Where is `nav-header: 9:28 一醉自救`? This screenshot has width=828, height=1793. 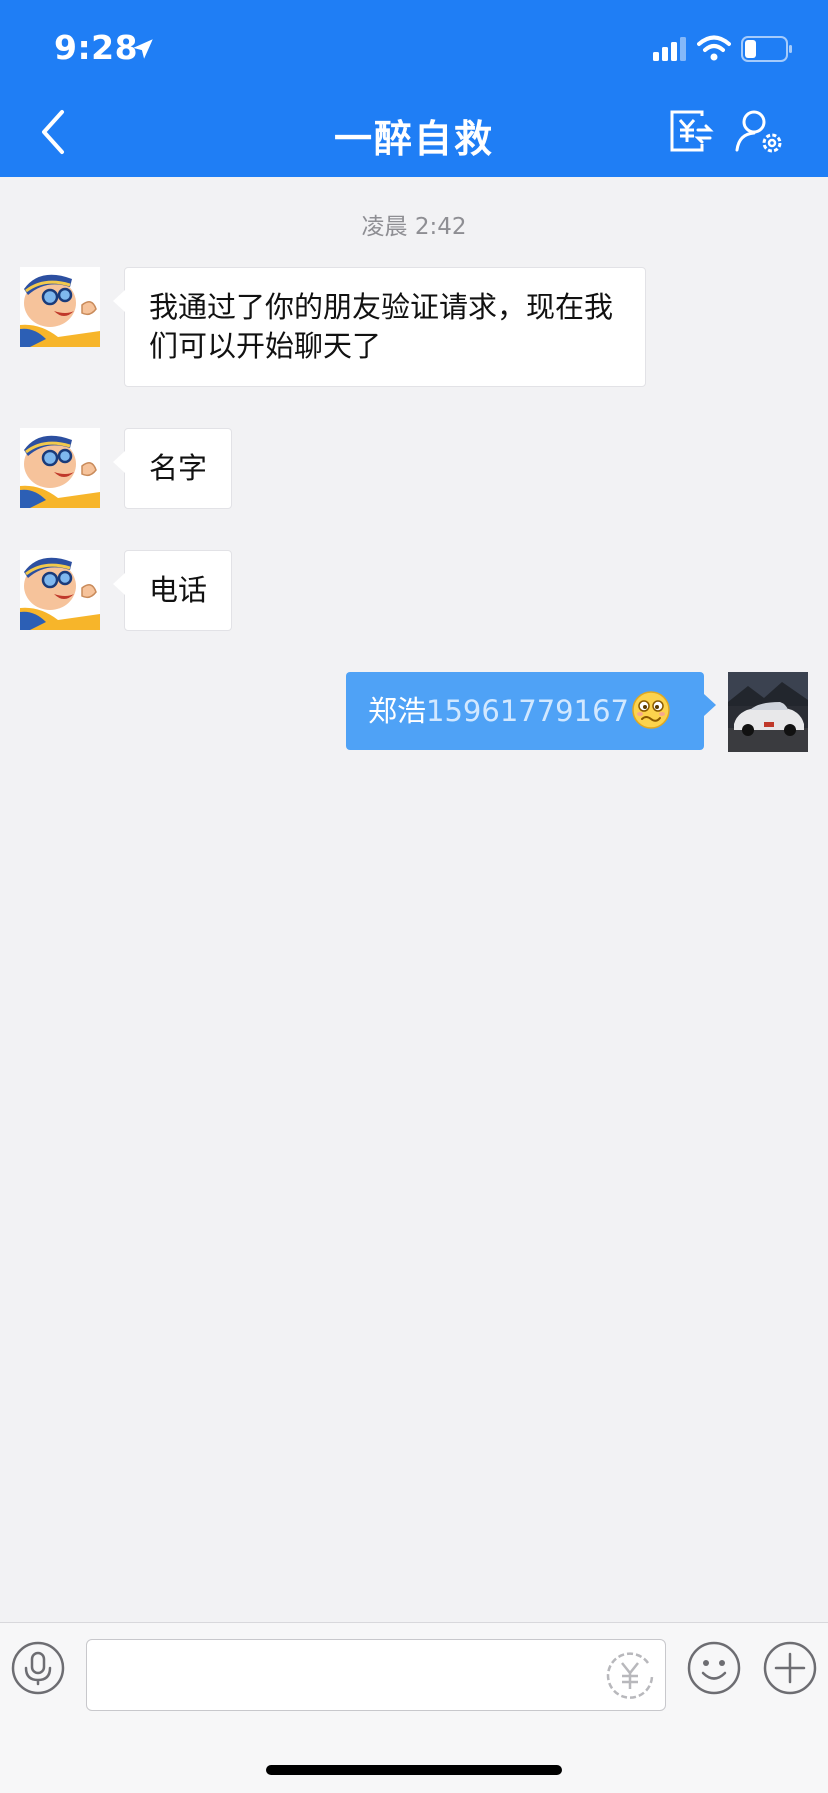 nav-header: 9:28 一醉自救 is located at coordinates (414, 88).